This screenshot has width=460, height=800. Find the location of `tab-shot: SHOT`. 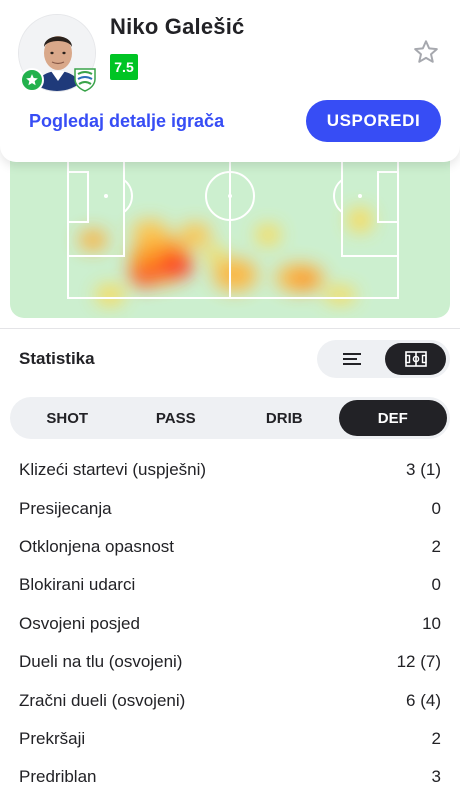

tab-shot: SHOT is located at coordinates (67, 418).